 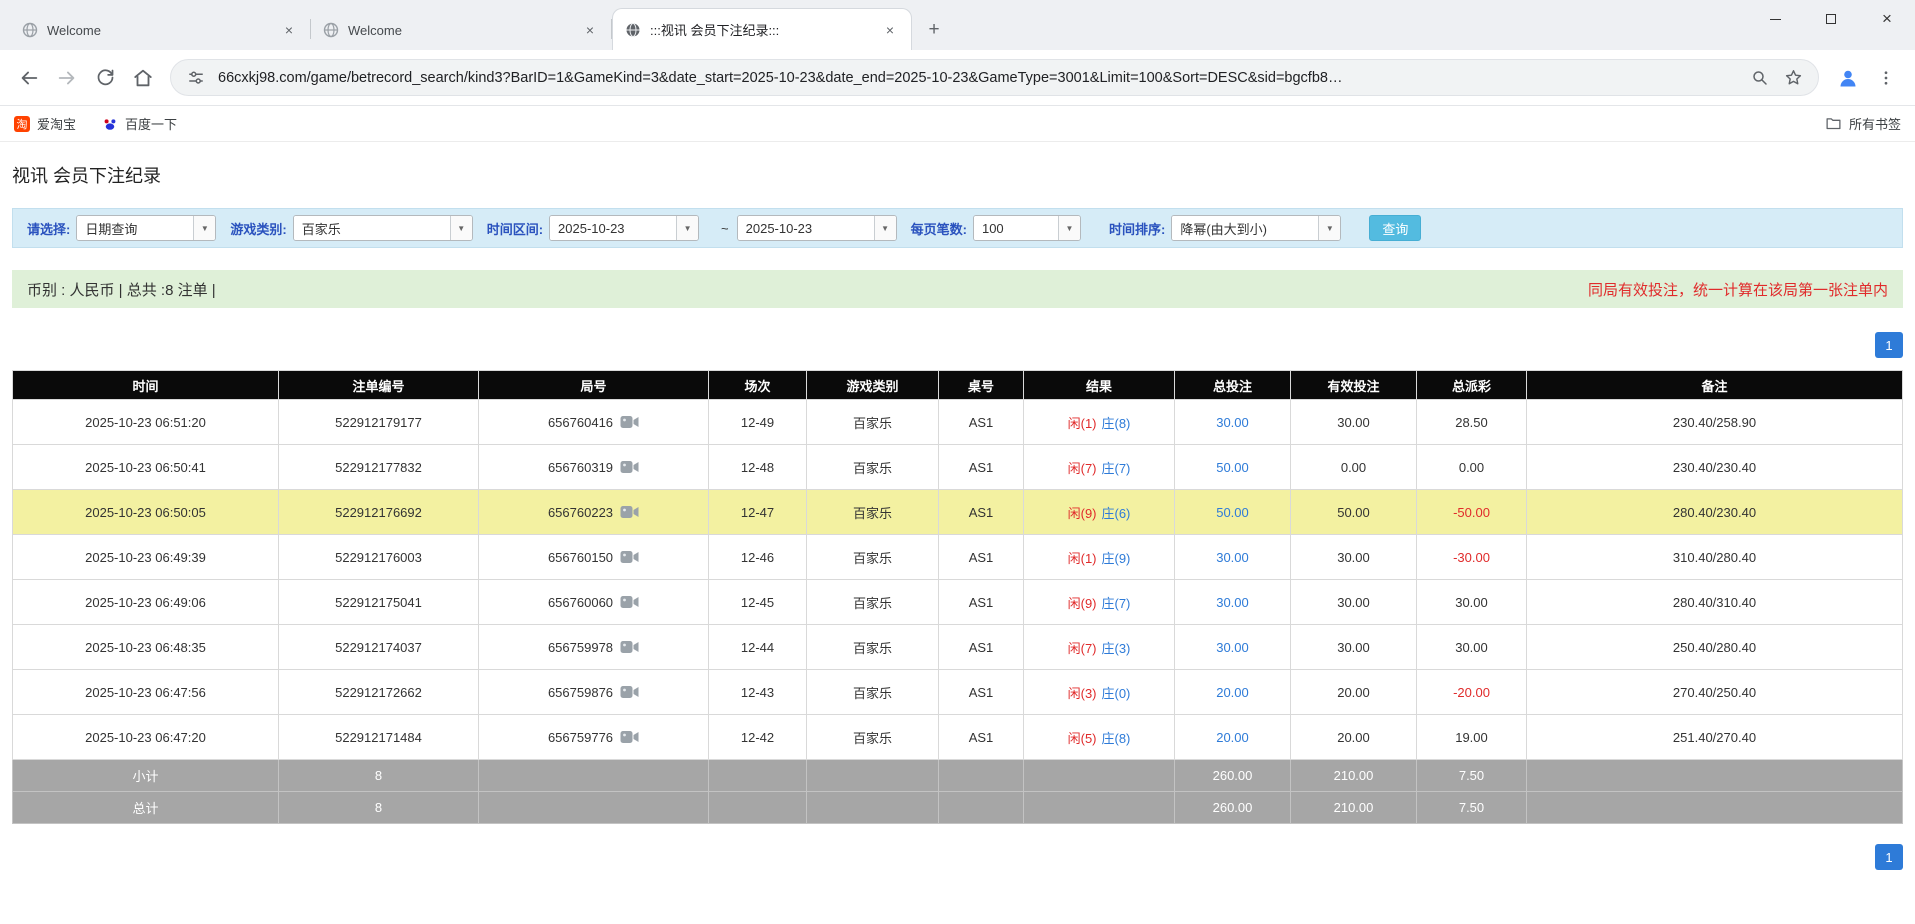 I want to click on page-size-input, so click(x=1015, y=228).